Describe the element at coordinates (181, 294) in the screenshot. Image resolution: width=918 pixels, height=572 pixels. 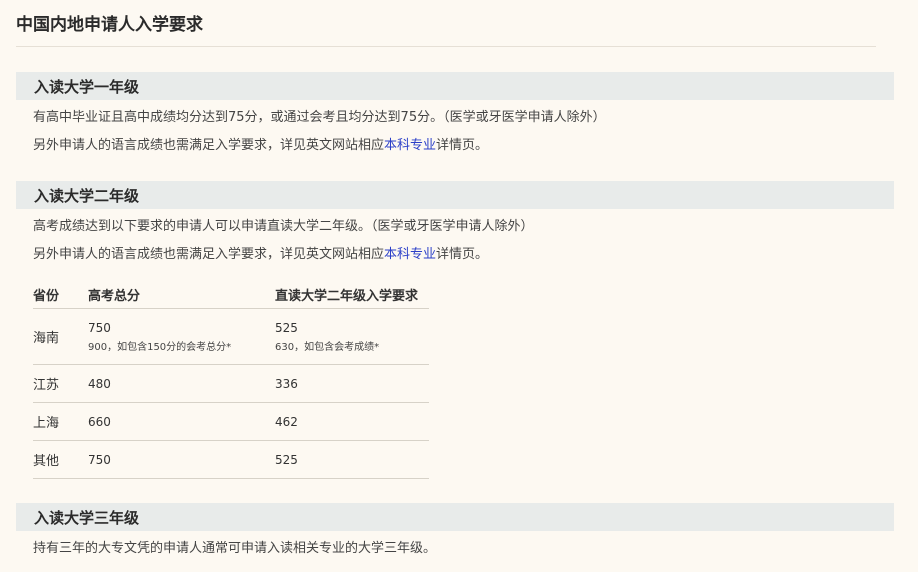
I see `column-header-total-score: 高考总分` at that location.